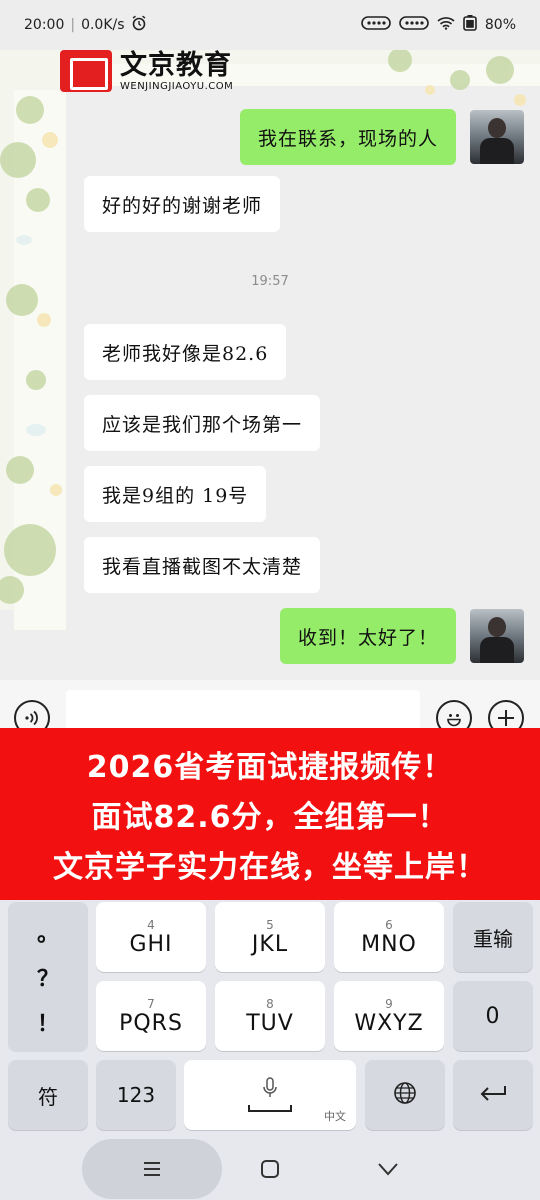 The height and width of the screenshot is (1200, 540). Describe the element at coordinates (367, 636) in the screenshot. I see `message-bubble-mine: 收到！太好了！` at that location.